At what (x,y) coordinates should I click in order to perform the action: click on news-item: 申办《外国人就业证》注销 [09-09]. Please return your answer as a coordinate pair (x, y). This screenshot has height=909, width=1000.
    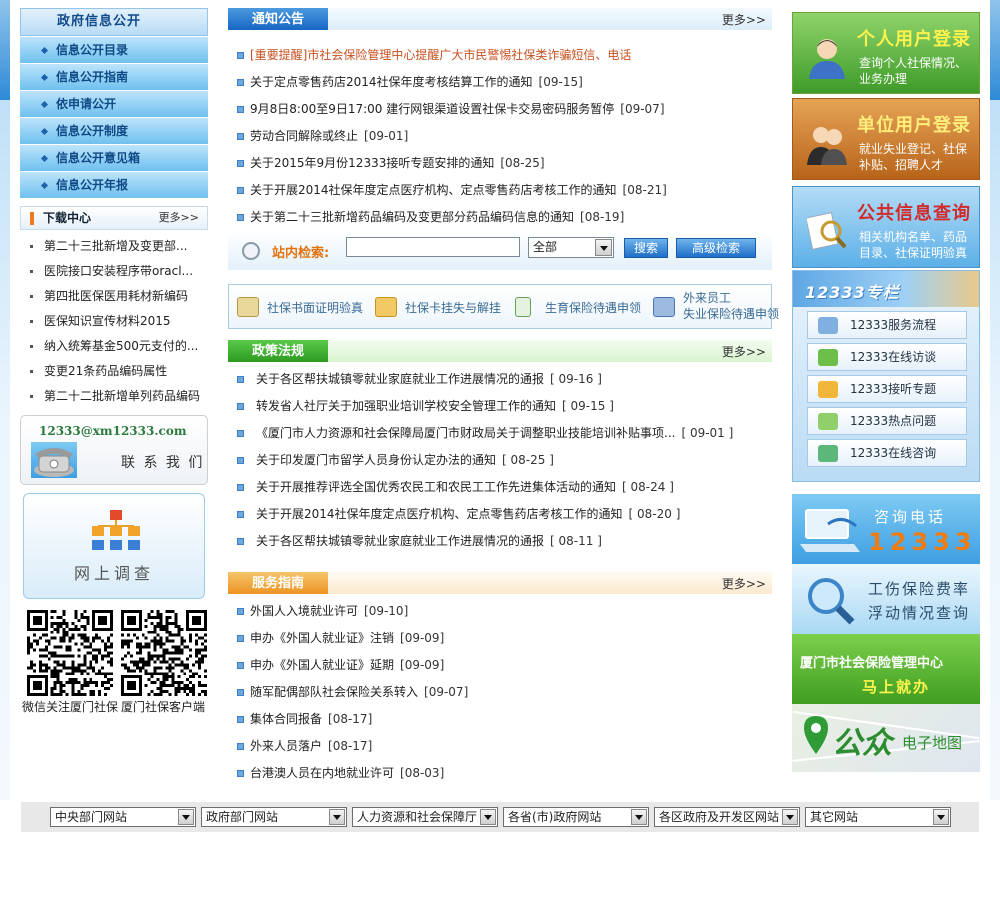
    Looking at the image, I should click on (500, 638).